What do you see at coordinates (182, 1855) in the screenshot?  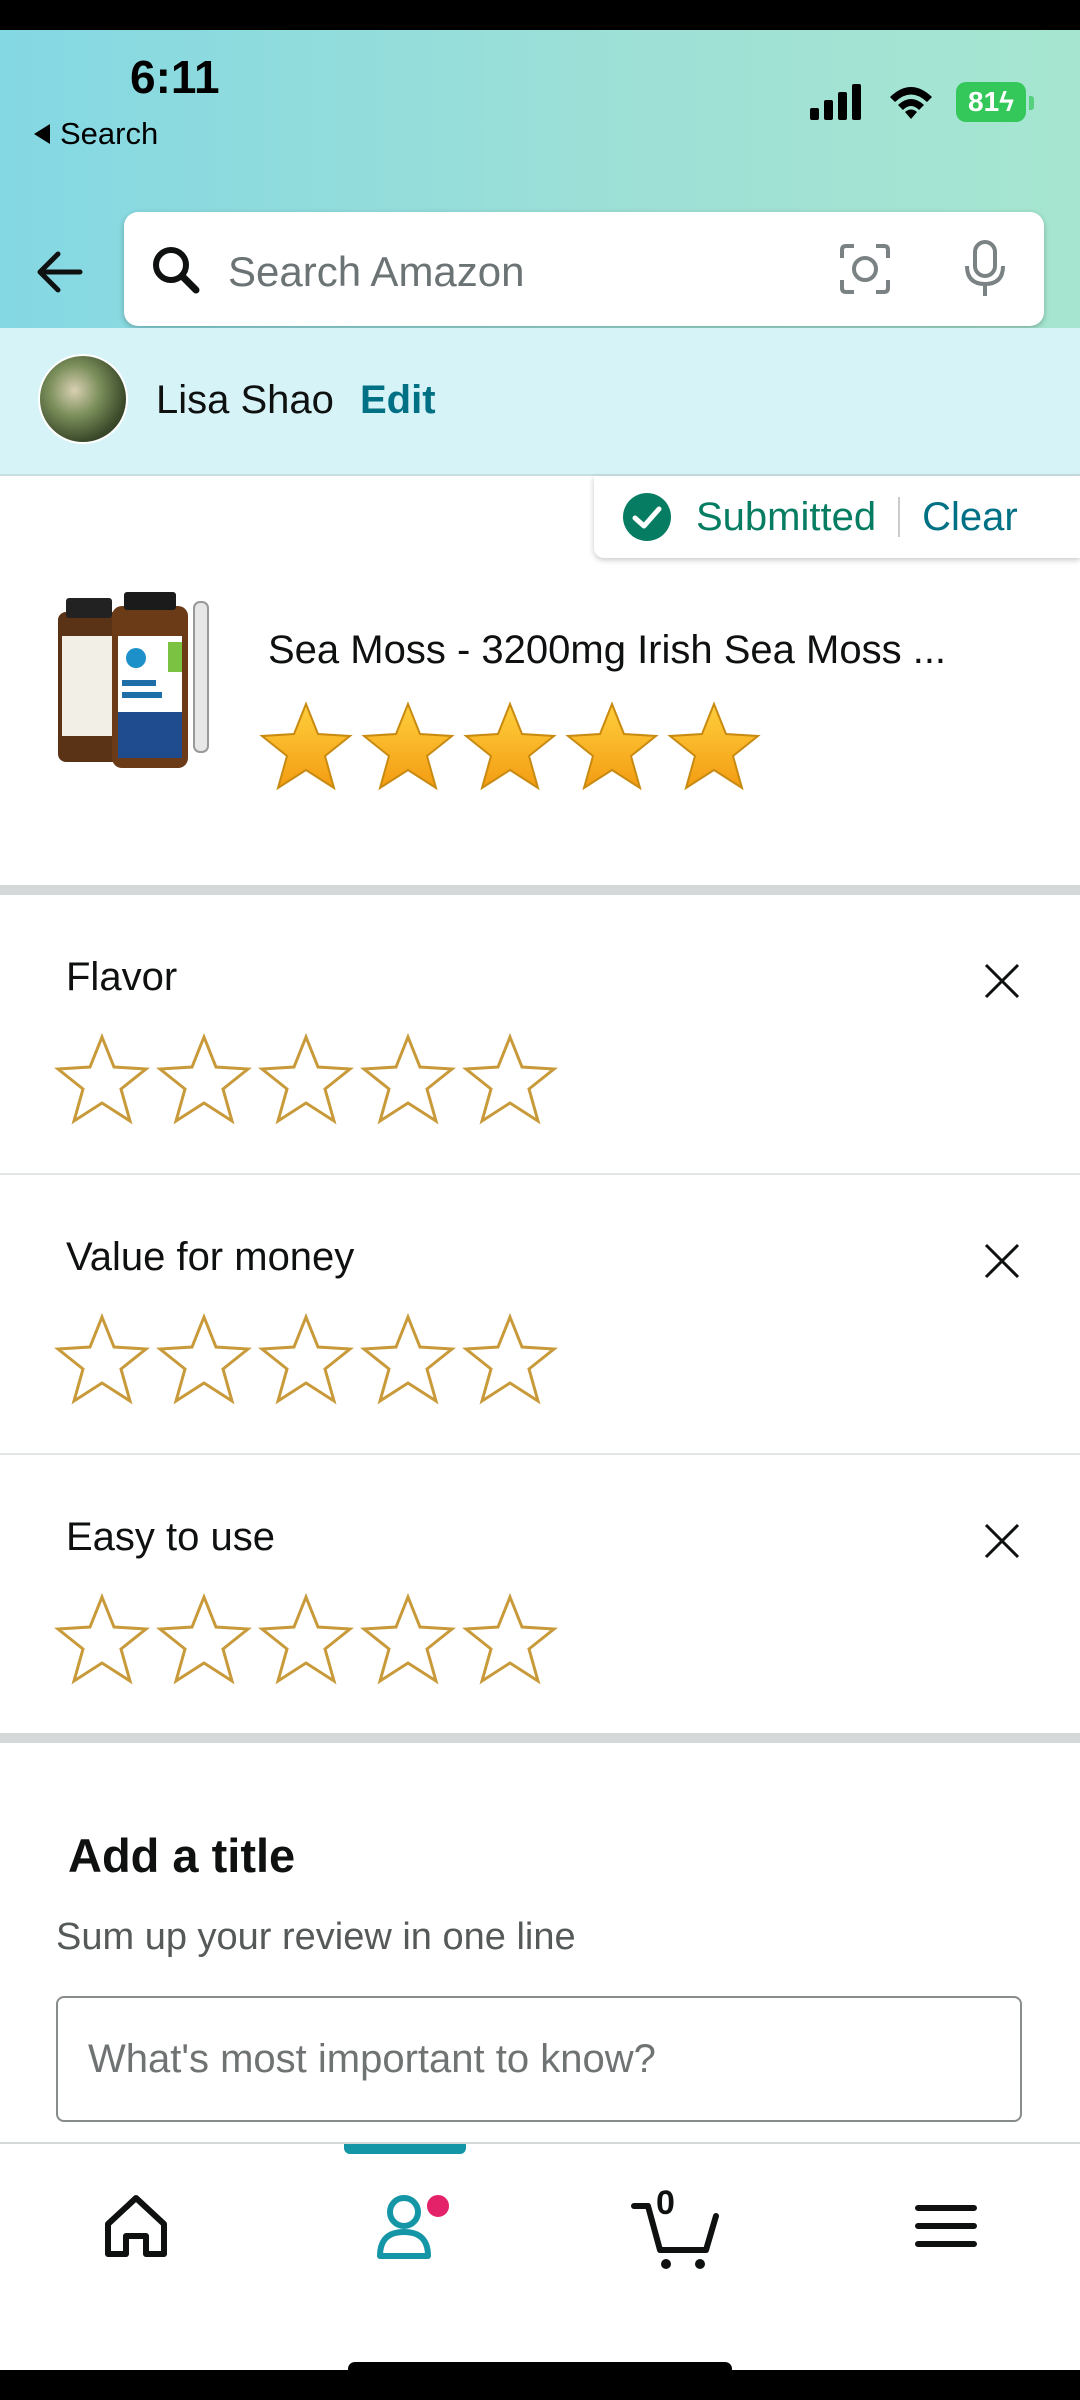 I see `add-title-heading: Add a title` at bounding box center [182, 1855].